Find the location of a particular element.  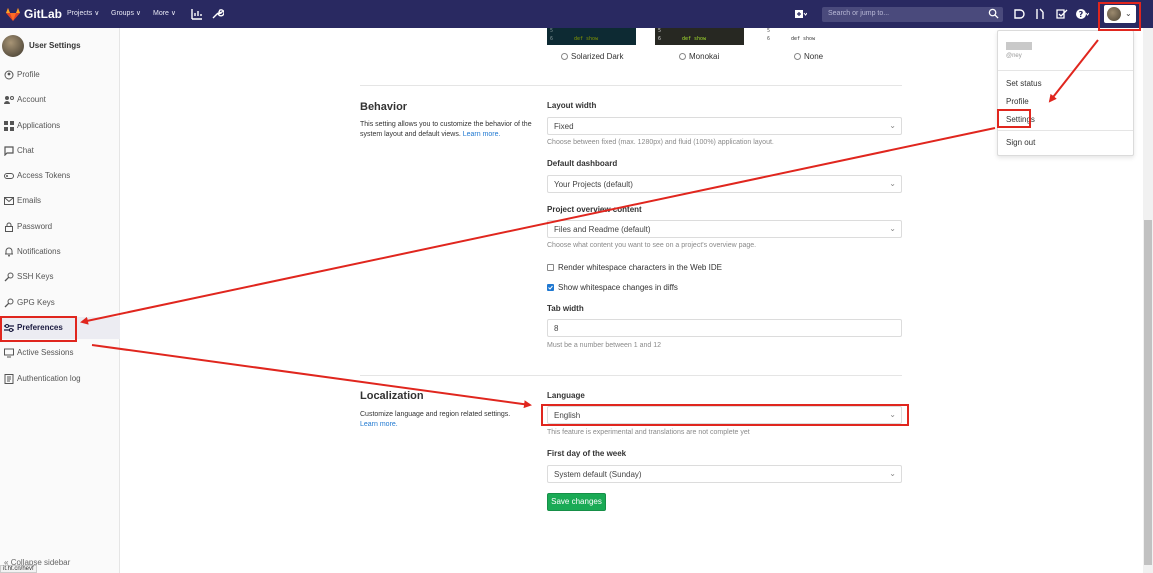

todo-icon is located at coordinates (1062, 14).